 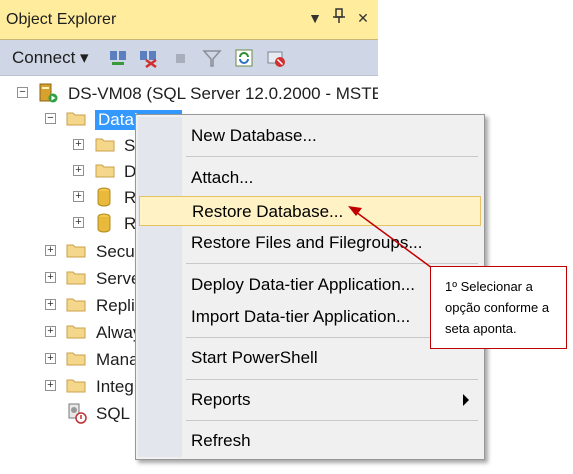 I want to click on callout-arrow, so click(x=390, y=237).